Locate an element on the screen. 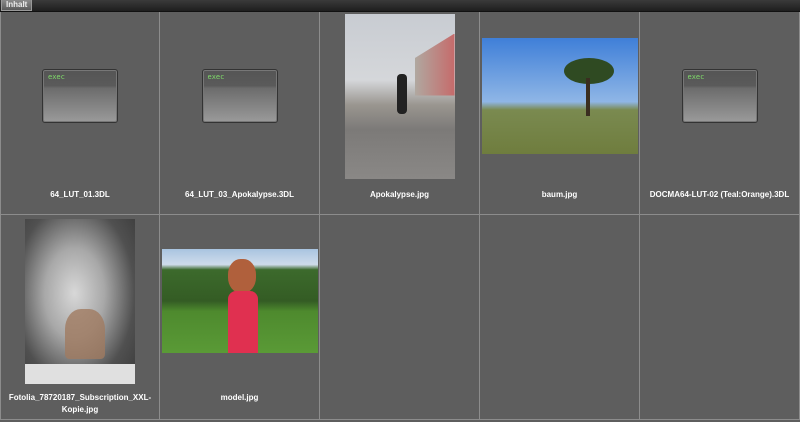 This screenshot has height=422, width=800. file-item: Apokalypse.jpg is located at coordinates (400, 113).